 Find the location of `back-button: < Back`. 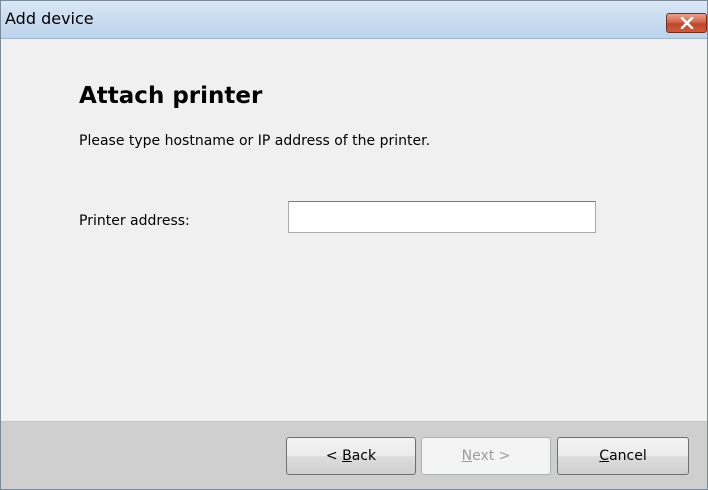

back-button: < Back is located at coordinates (351, 456).